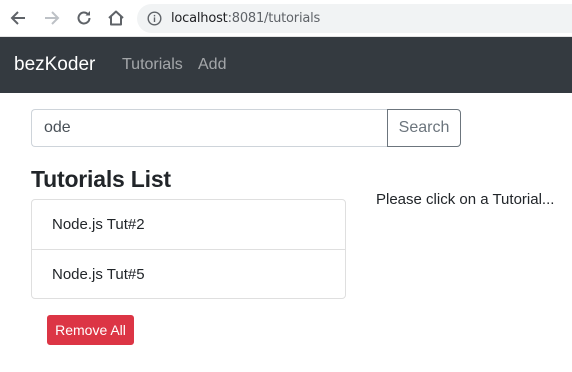 The height and width of the screenshot is (372, 572). I want to click on url-host: localhost, so click(199, 18).